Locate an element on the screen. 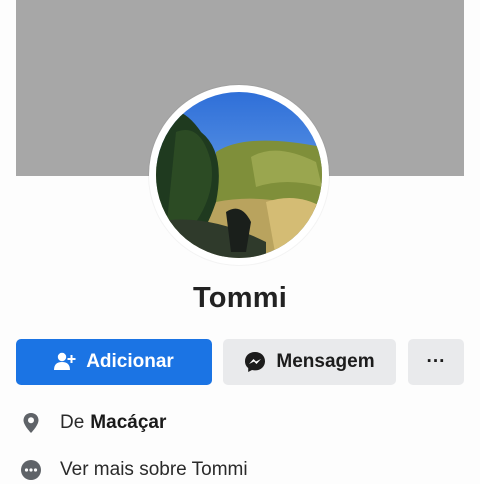 The height and width of the screenshot is (484, 480). message-label: Mensagem is located at coordinates (325, 361).